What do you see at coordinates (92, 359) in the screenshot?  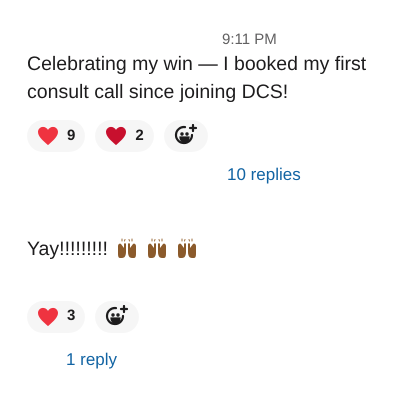 I see `replies-link: 1 reply` at bounding box center [92, 359].